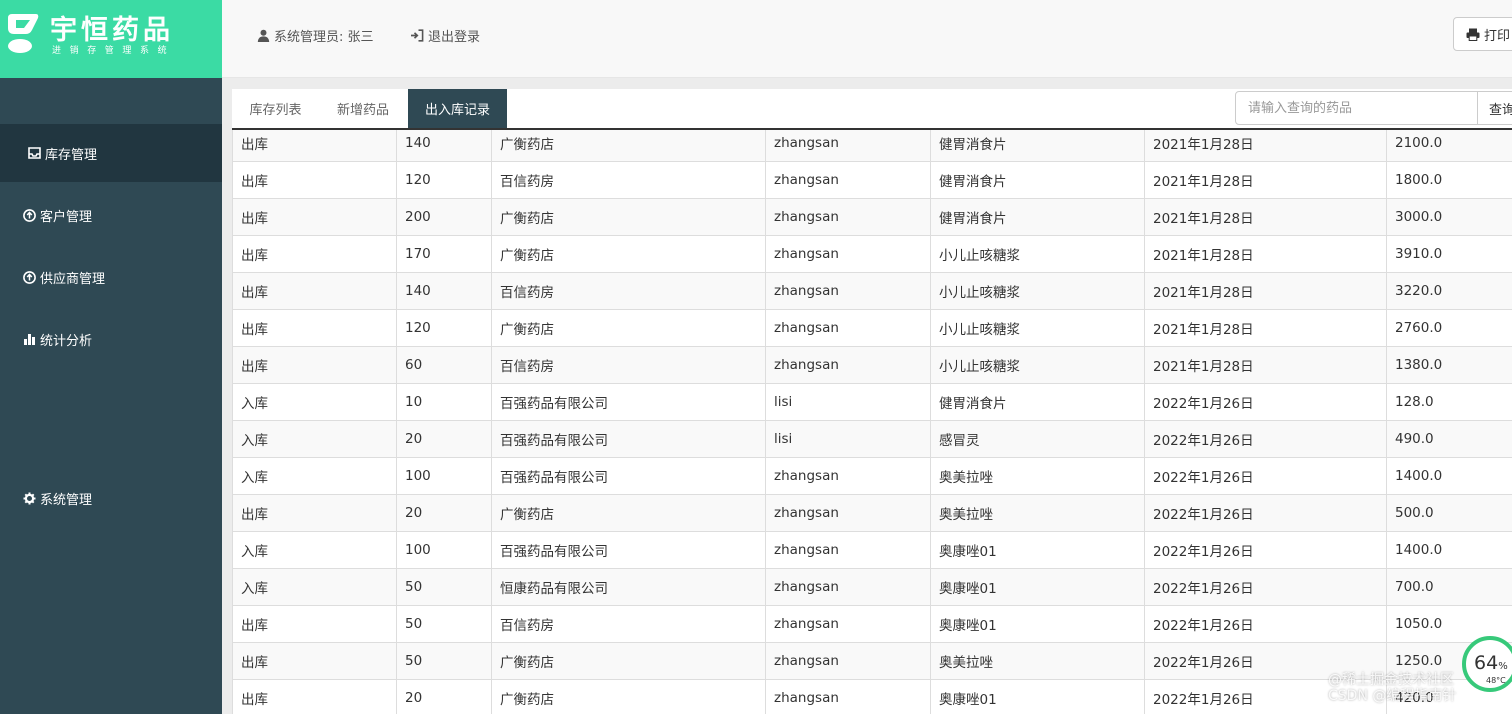 Image resolution: width=1512 pixels, height=714 pixels. Describe the element at coordinates (1449, 439) in the screenshot. I see `cell-amount: 490.0` at that location.